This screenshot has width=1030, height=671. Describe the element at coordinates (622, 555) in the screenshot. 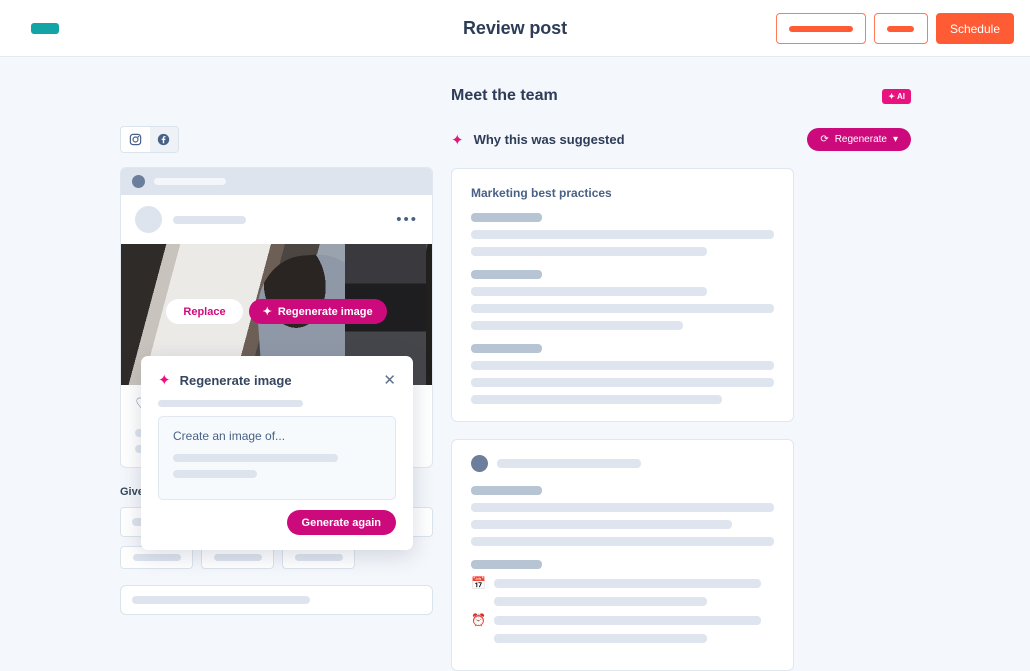

I see `suggestion-card-two: 📅 ⏰` at that location.